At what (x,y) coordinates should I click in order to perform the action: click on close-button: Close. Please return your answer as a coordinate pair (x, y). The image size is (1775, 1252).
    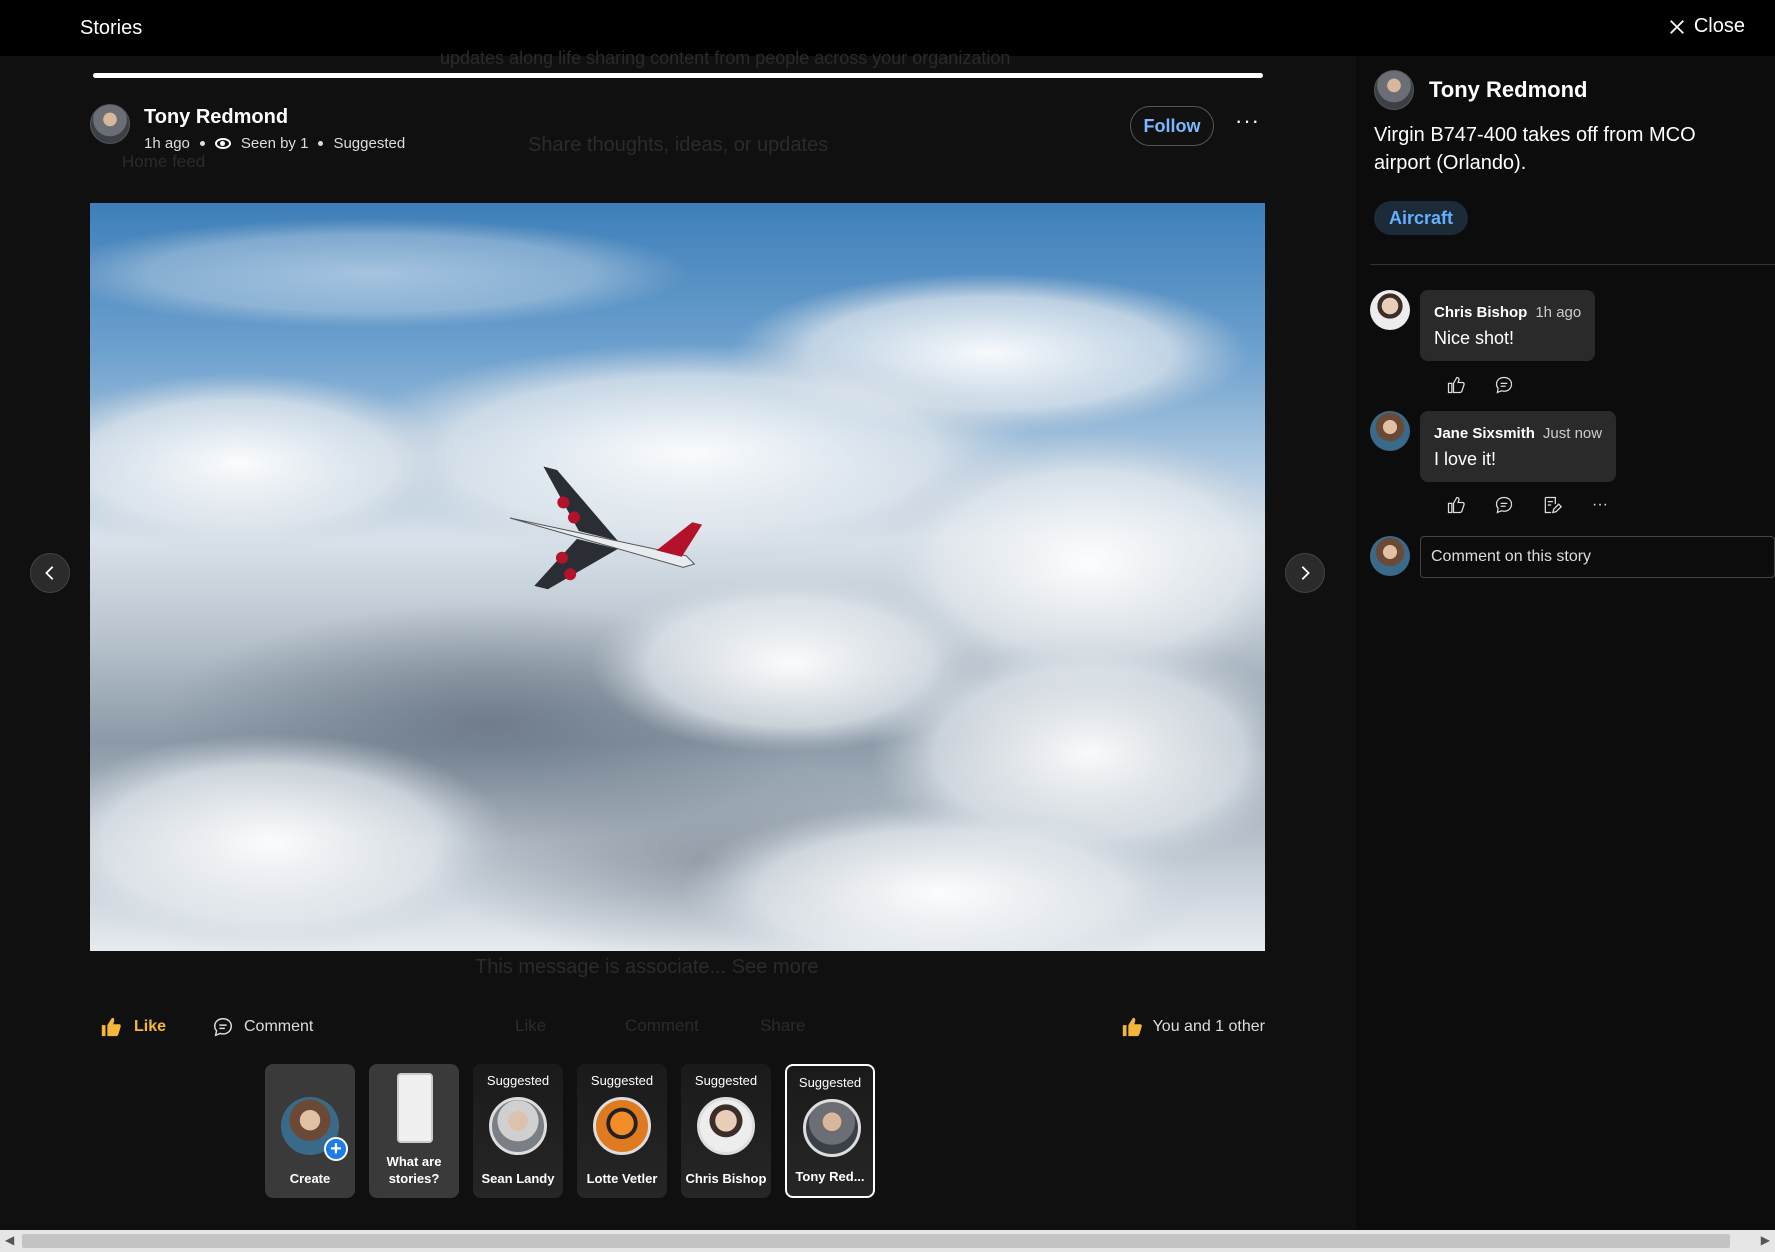
    Looking at the image, I should click on (1706, 26).